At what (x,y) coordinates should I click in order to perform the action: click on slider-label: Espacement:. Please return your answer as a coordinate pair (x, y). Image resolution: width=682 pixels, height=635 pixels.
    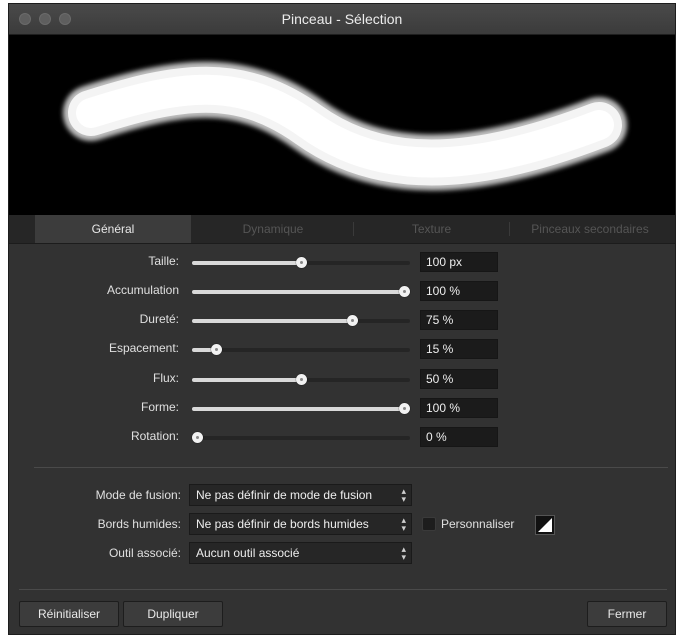
    Looking at the image, I should click on (143, 348).